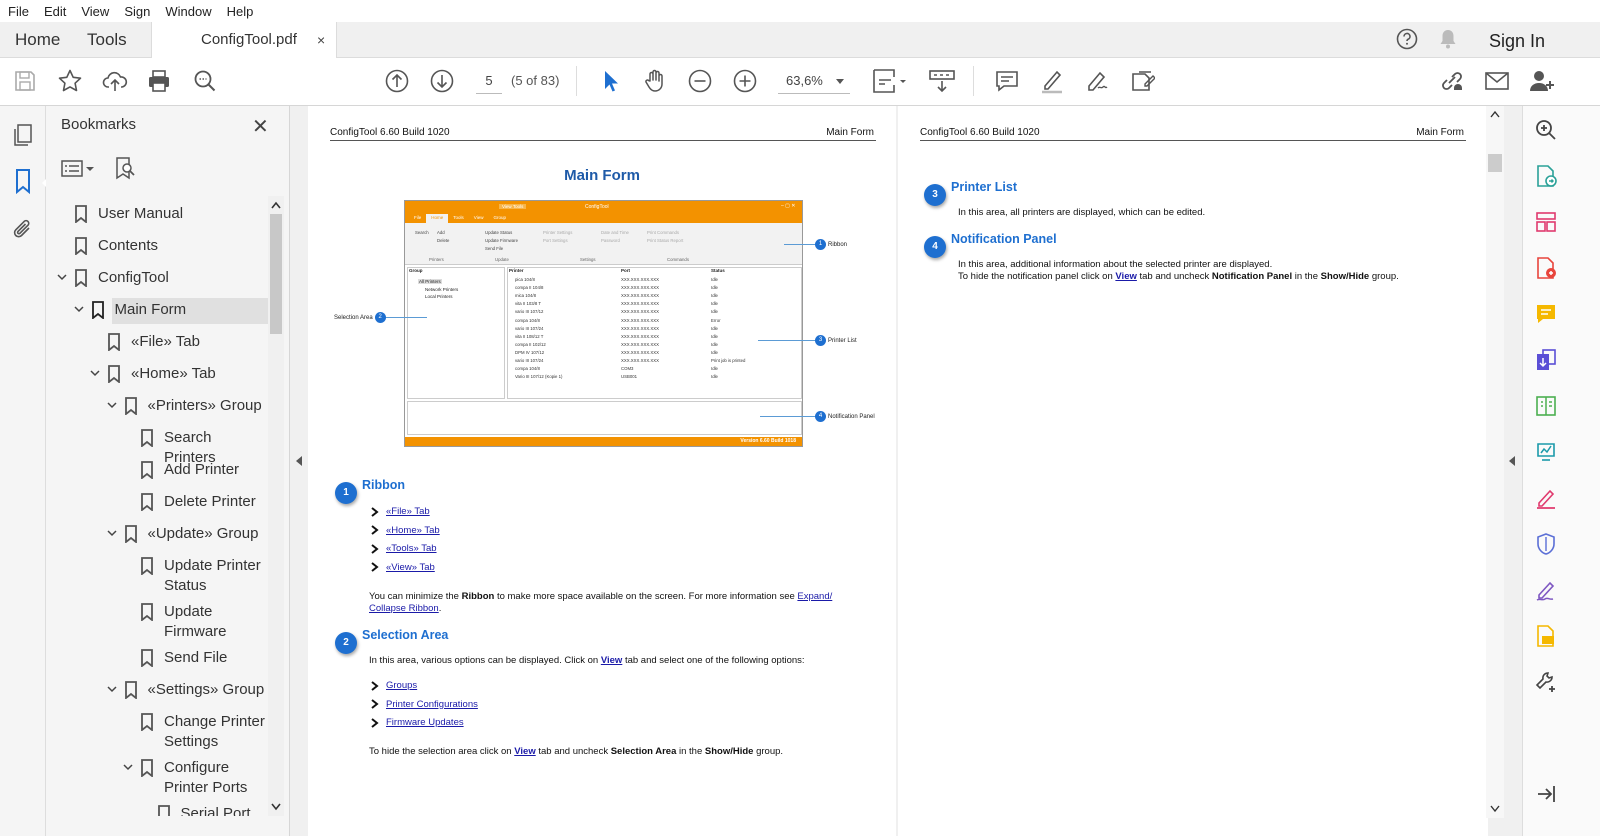  I want to click on comment-icon, so click(1007, 81).